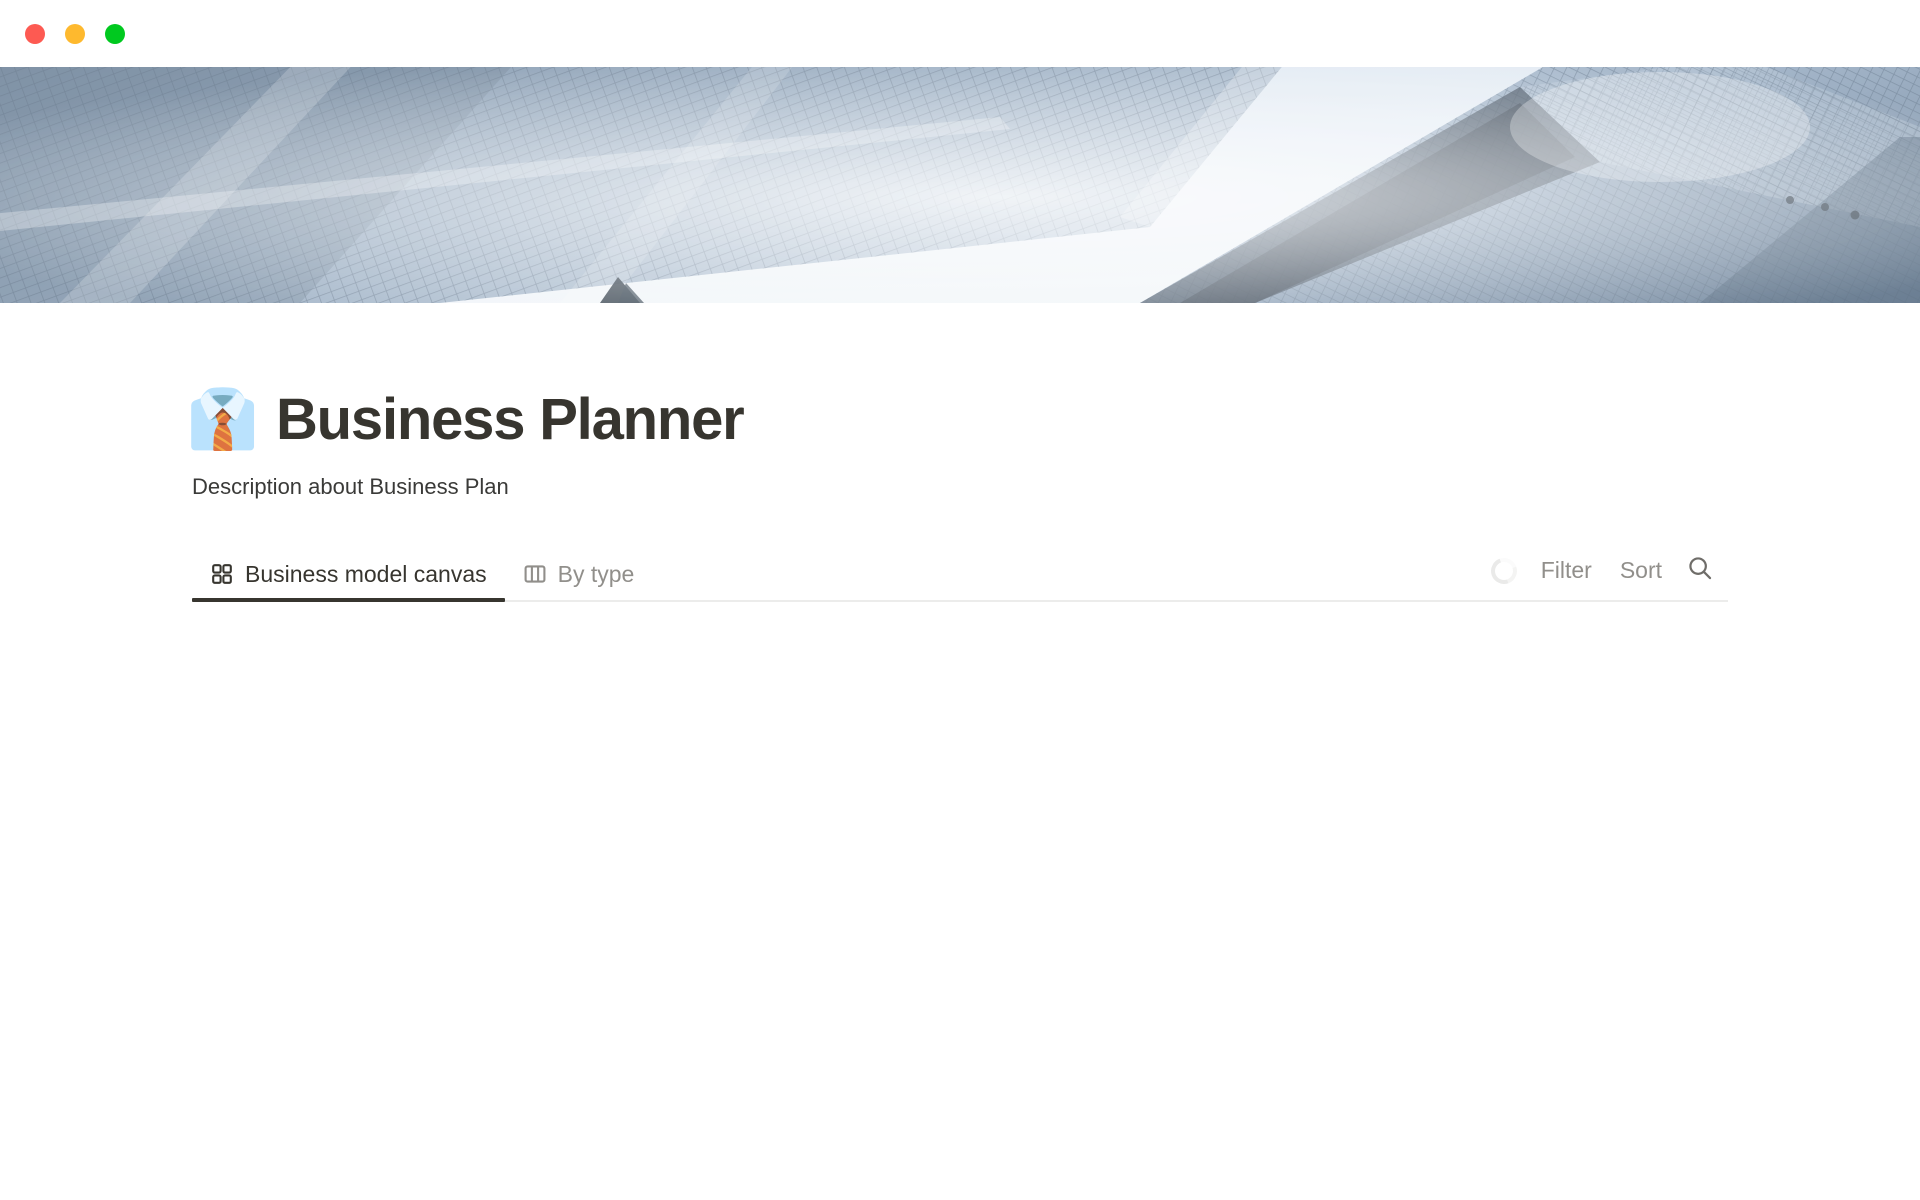 This screenshot has width=1920, height=1200. I want to click on spinner-icon, so click(1503, 571).